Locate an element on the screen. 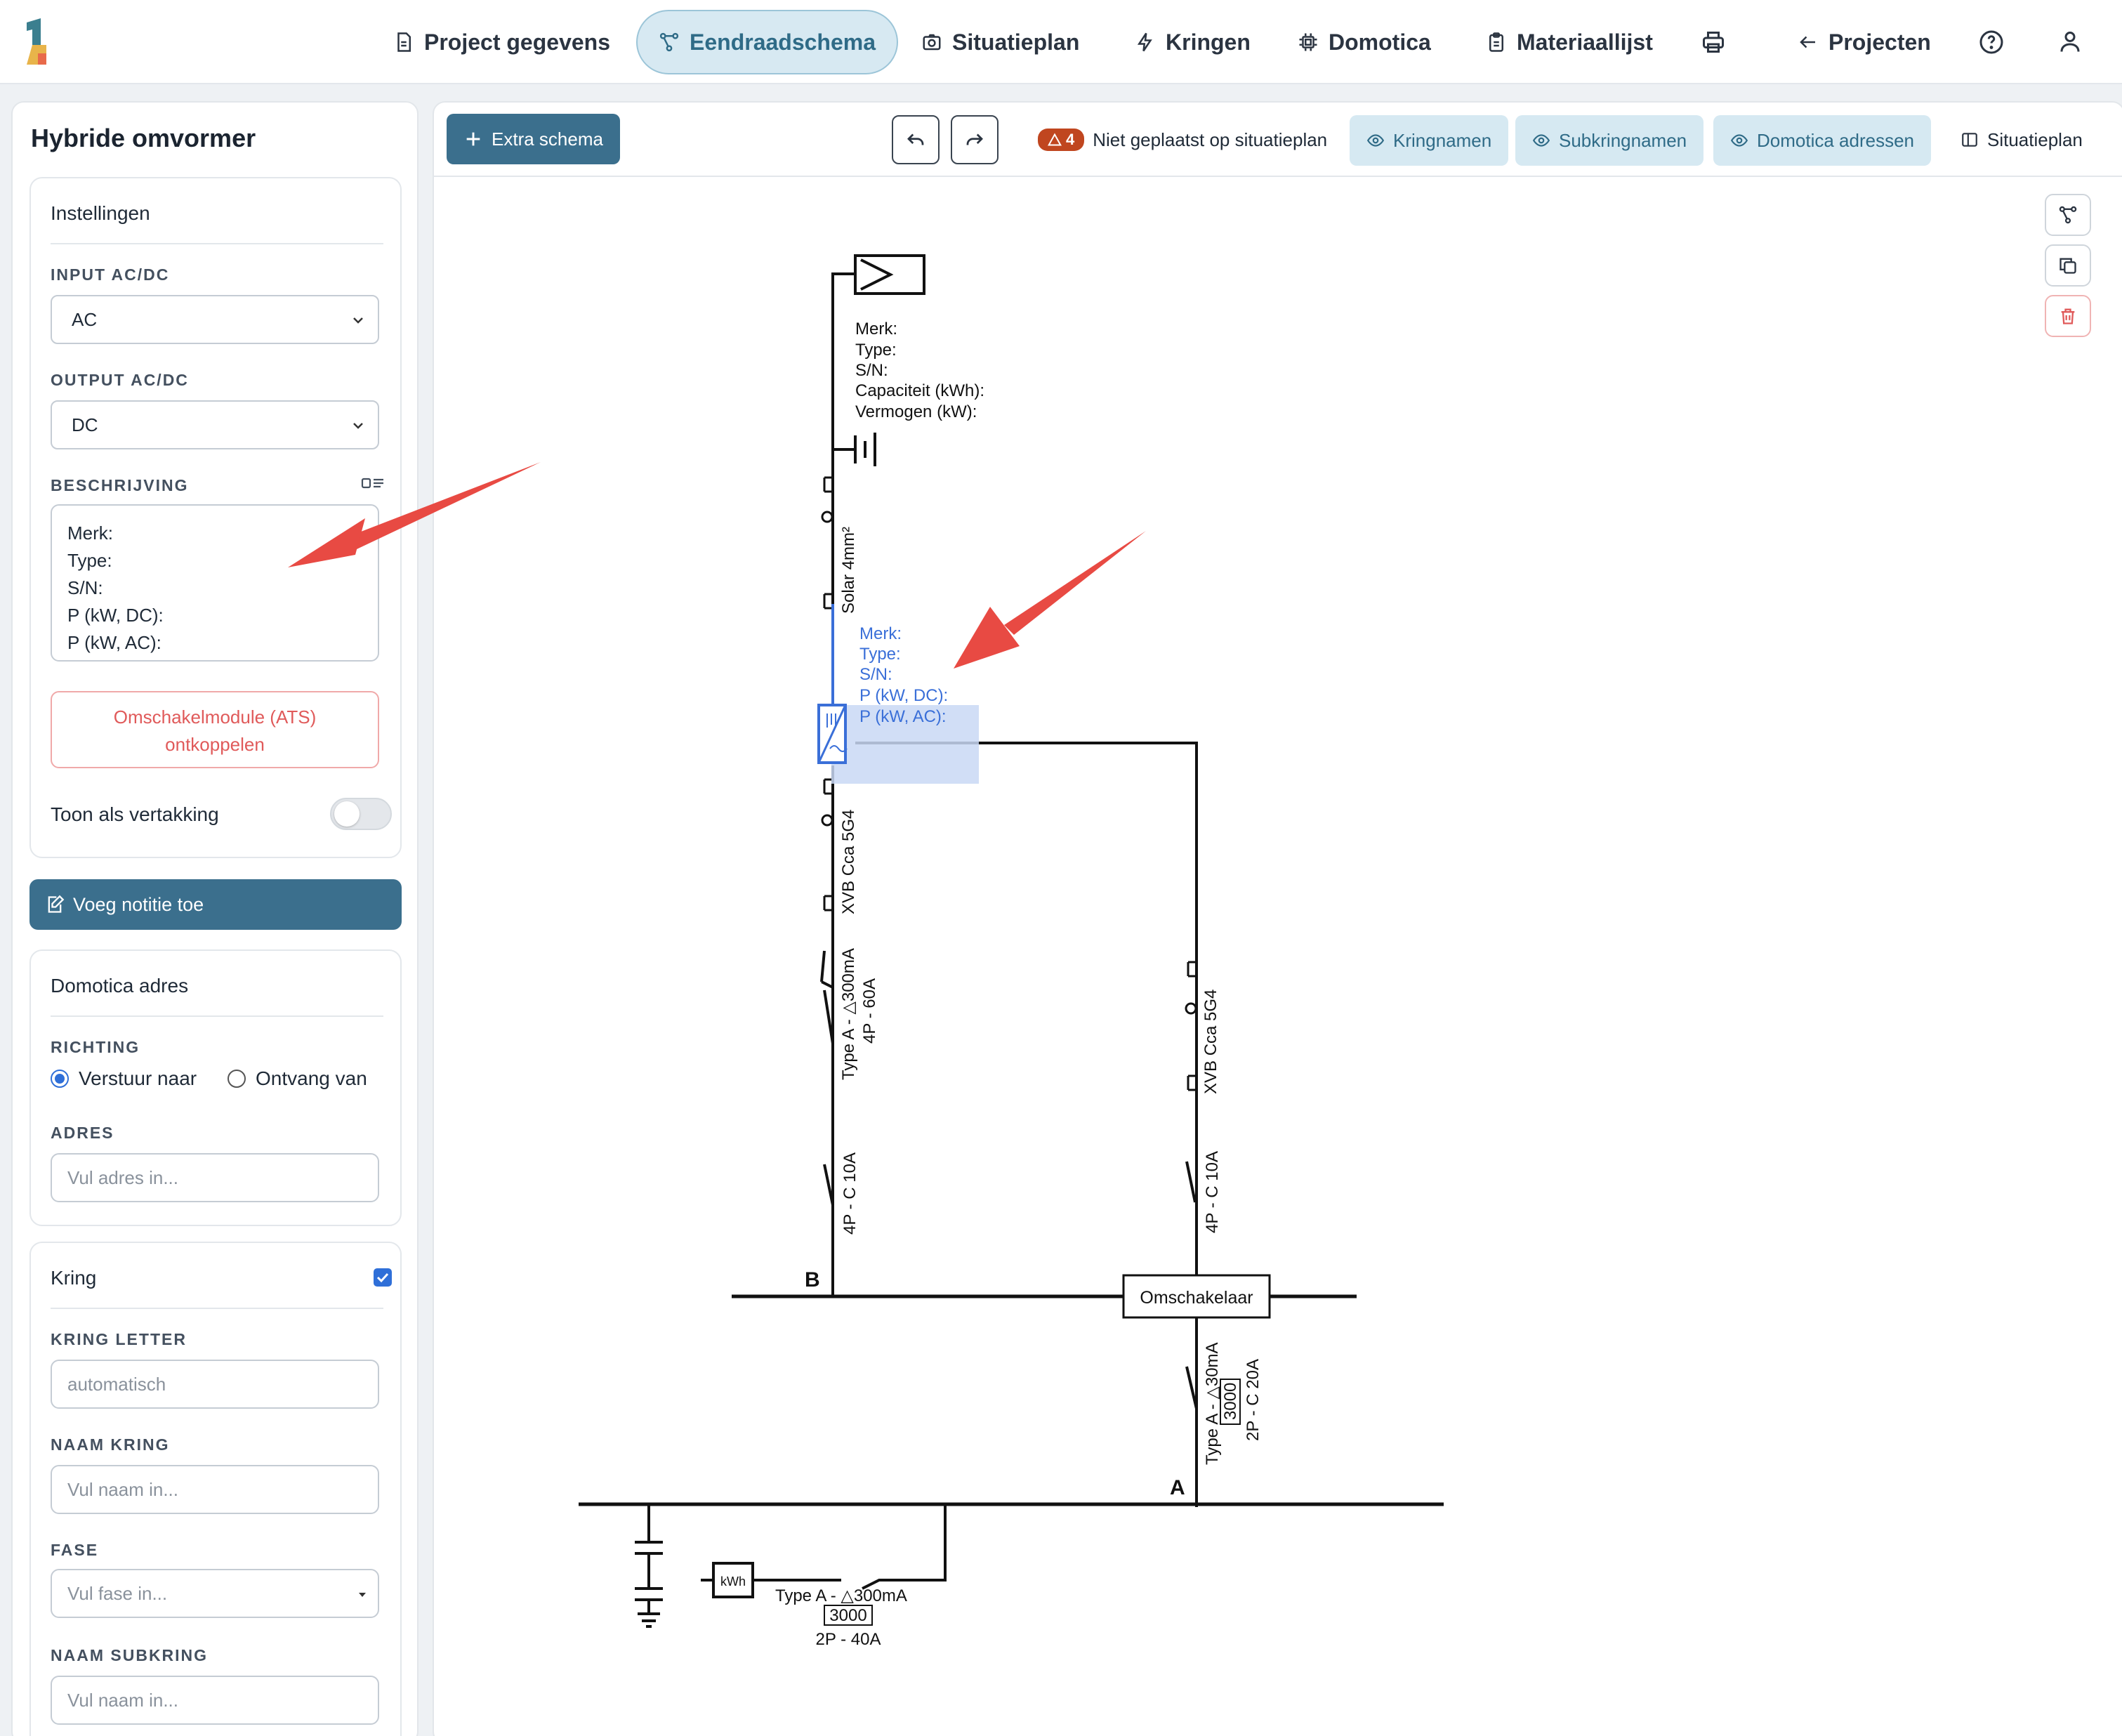  output-acdc-value: DC is located at coordinates (85, 424).